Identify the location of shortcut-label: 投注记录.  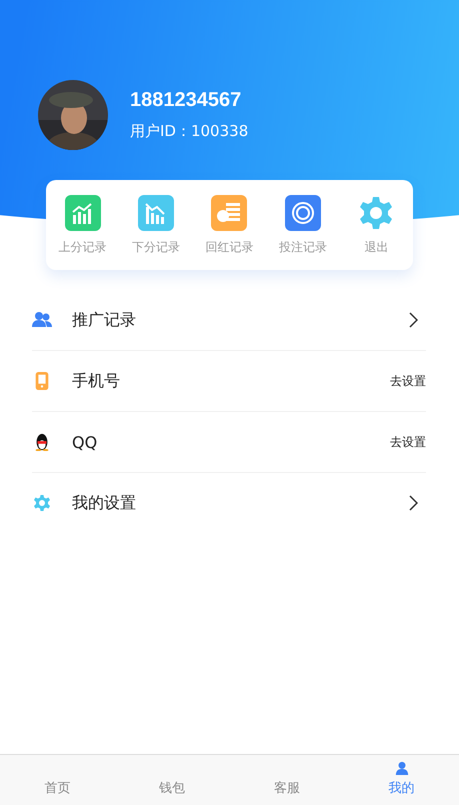
(302, 247).